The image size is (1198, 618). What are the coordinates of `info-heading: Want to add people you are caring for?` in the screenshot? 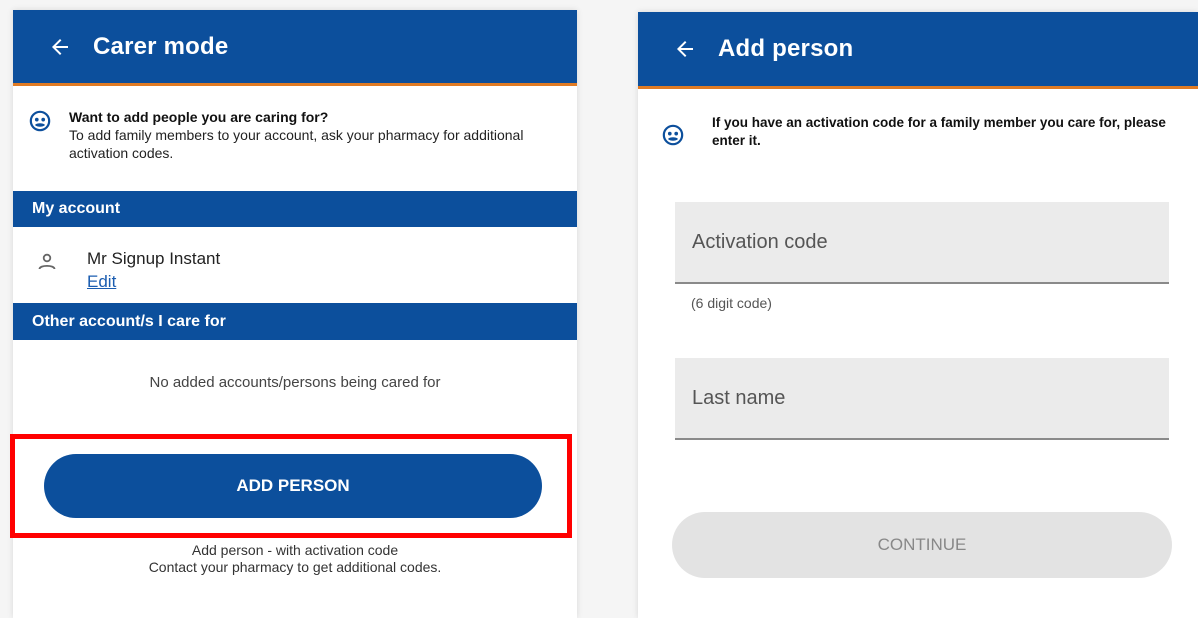 It's located at (199, 117).